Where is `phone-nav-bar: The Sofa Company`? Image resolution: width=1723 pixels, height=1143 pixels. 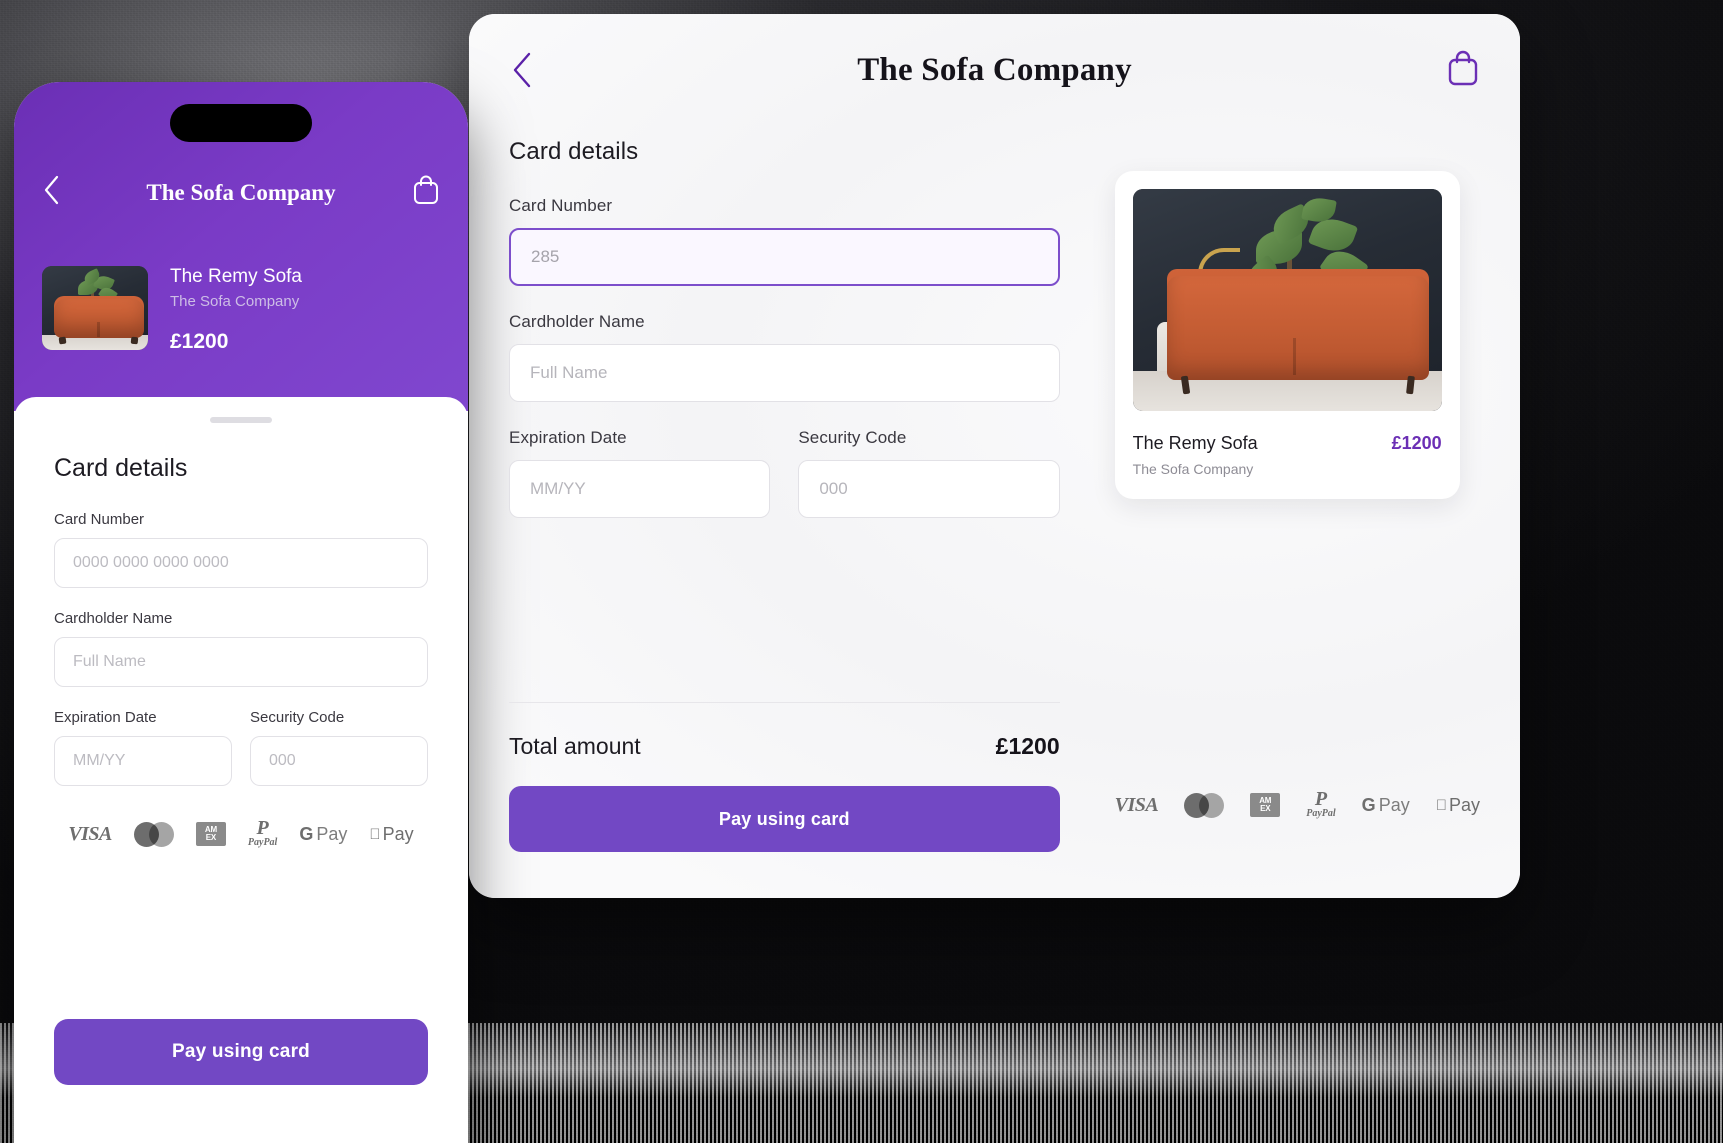 phone-nav-bar: The Sofa Company is located at coordinates (241, 192).